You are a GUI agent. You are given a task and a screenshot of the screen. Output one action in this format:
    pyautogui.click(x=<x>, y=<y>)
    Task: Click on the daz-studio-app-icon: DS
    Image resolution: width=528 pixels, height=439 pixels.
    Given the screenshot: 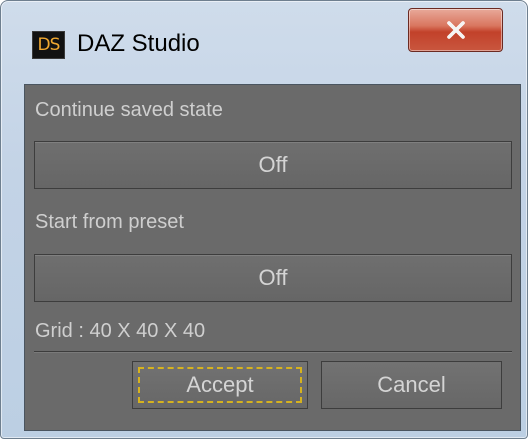 What is the action you would take?
    pyautogui.click(x=48, y=45)
    